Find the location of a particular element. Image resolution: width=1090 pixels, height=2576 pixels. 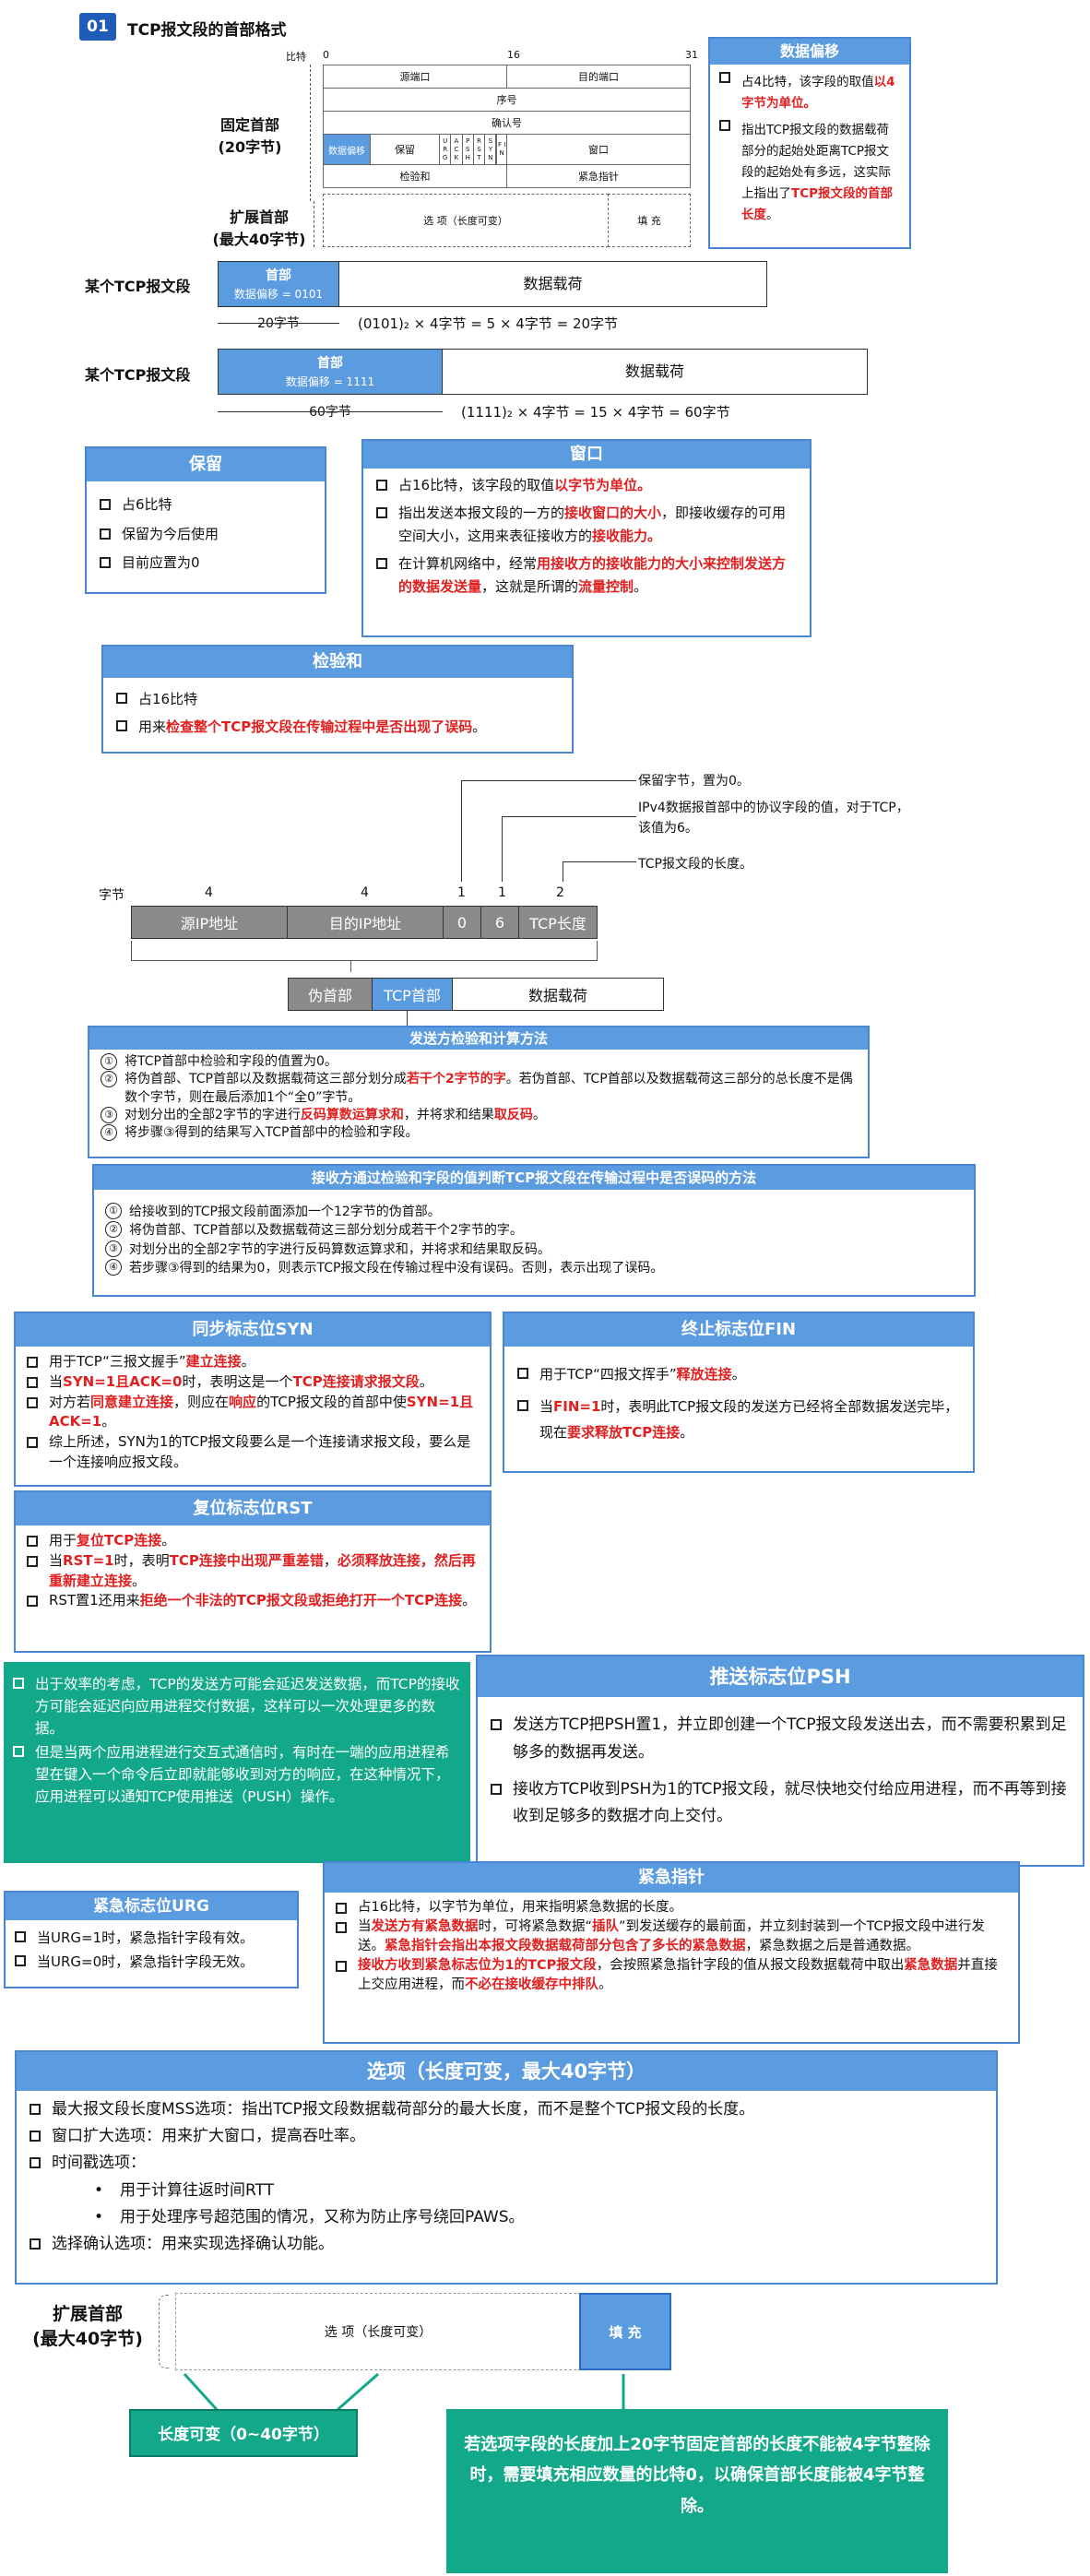

length-variable-note: 长度可变（0~40字节） is located at coordinates (243, 2433).